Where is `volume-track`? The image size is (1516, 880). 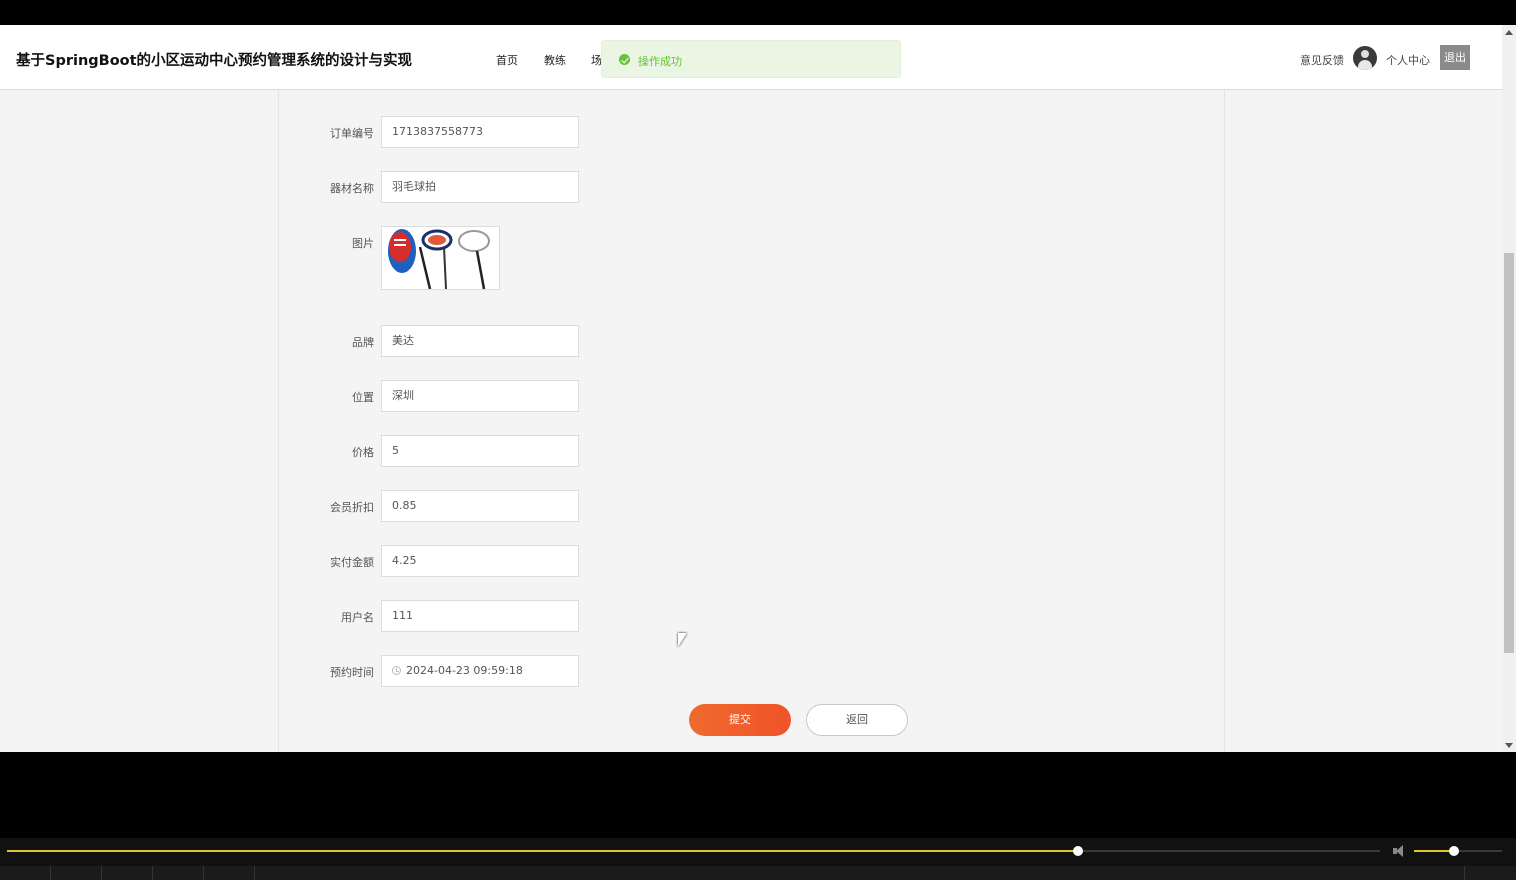
volume-track is located at coordinates (1458, 851).